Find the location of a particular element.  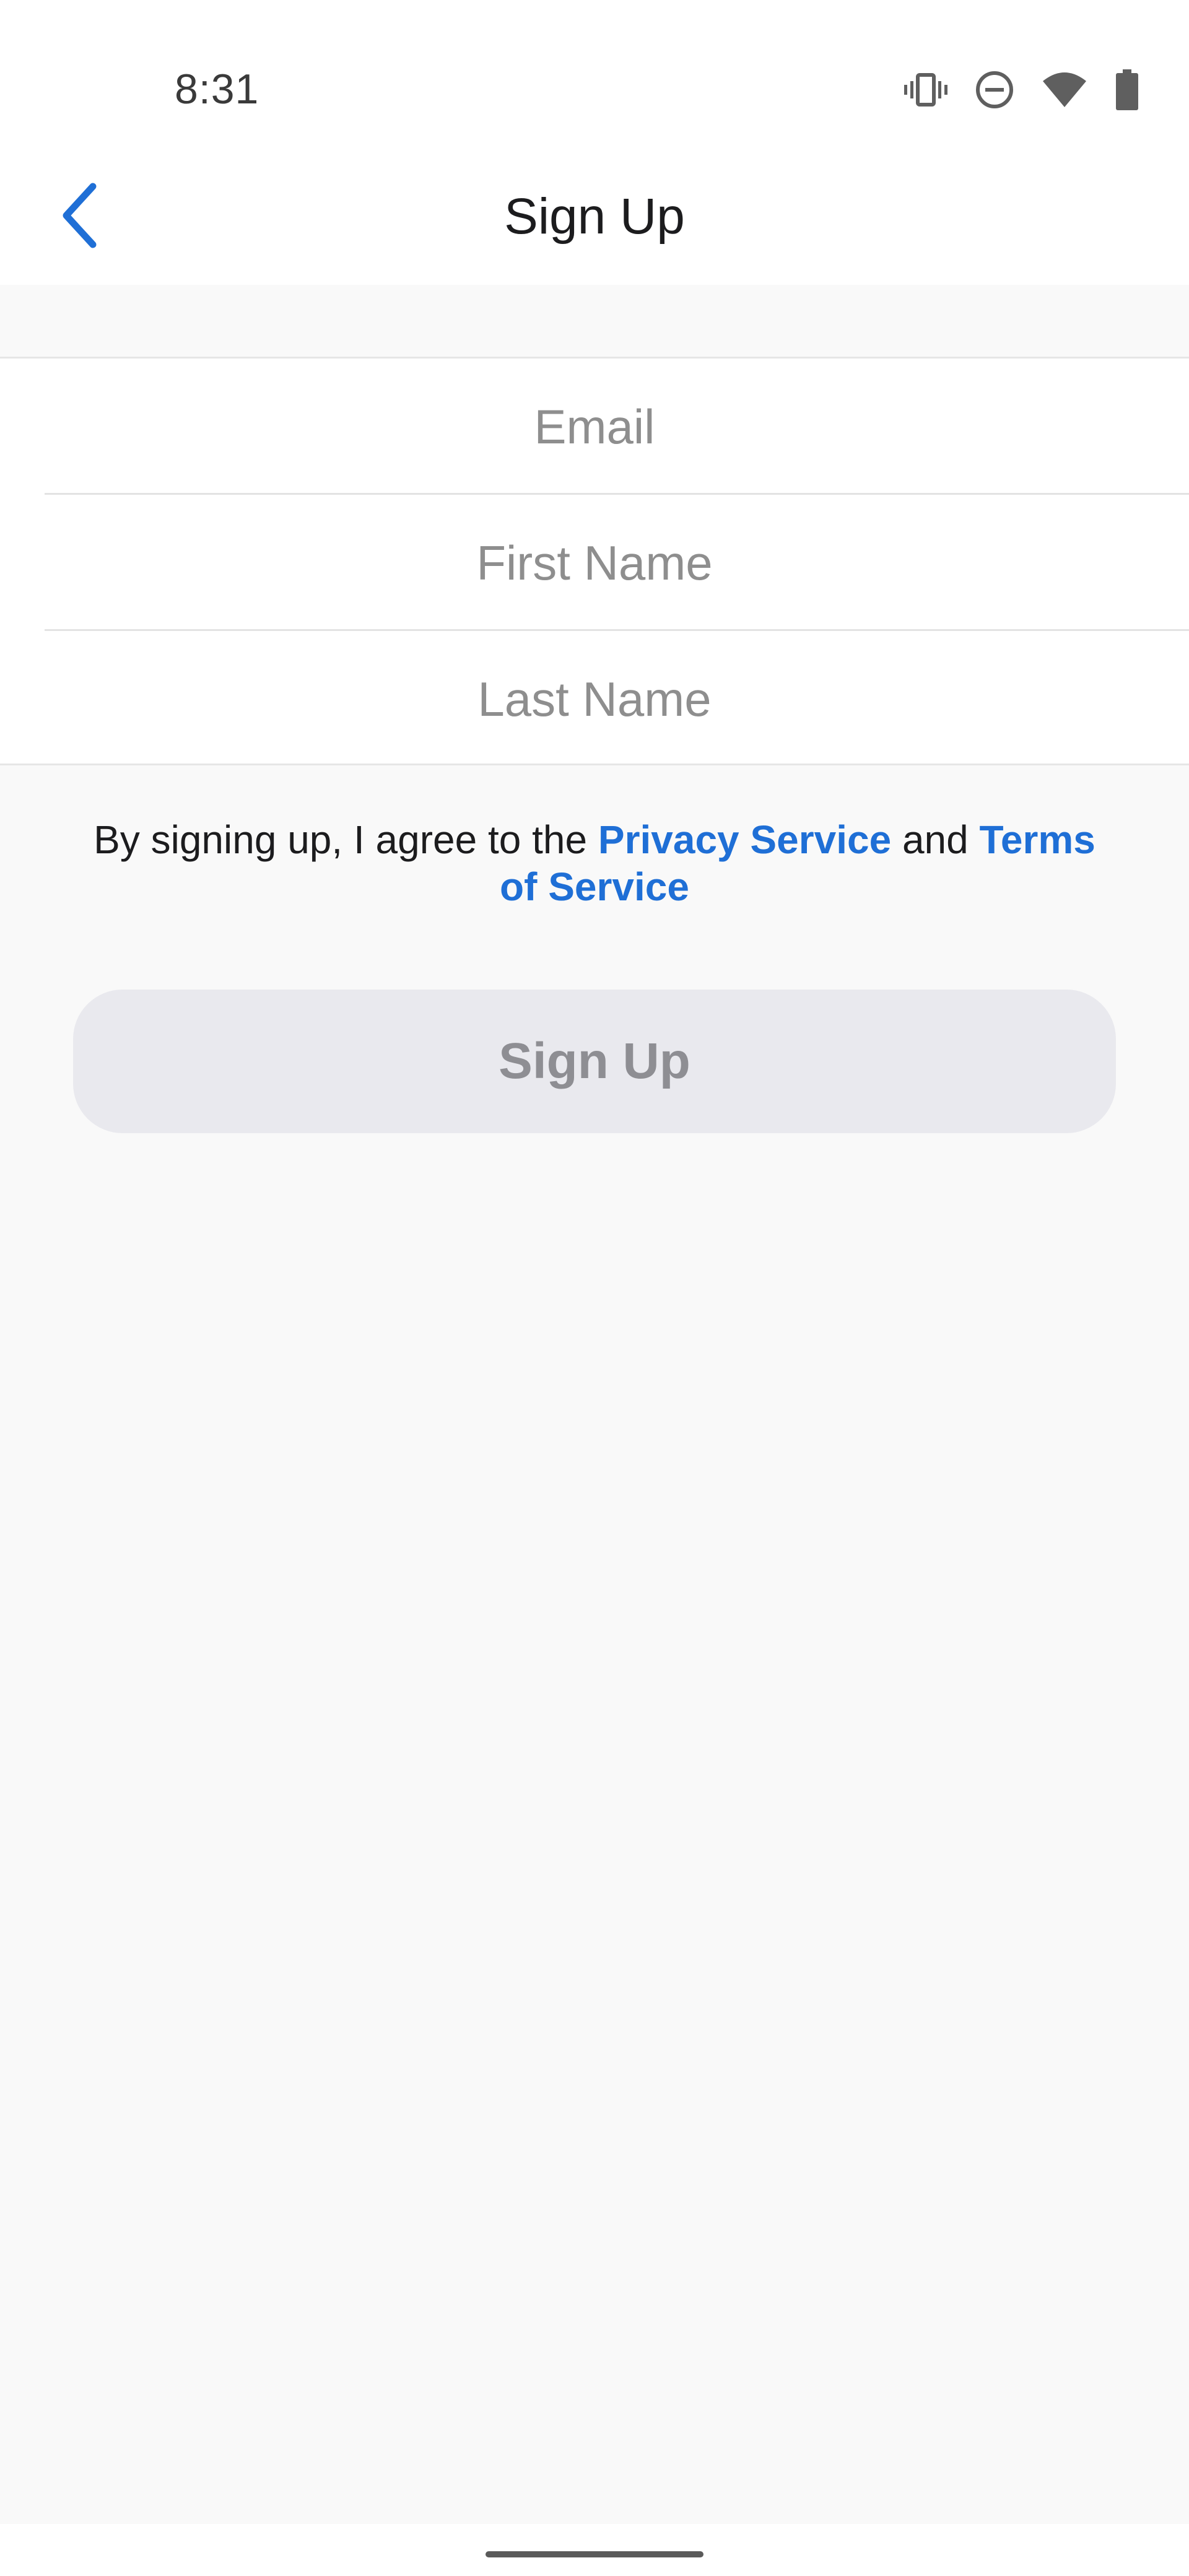

vibrate-icon is located at coordinates (925, 89).